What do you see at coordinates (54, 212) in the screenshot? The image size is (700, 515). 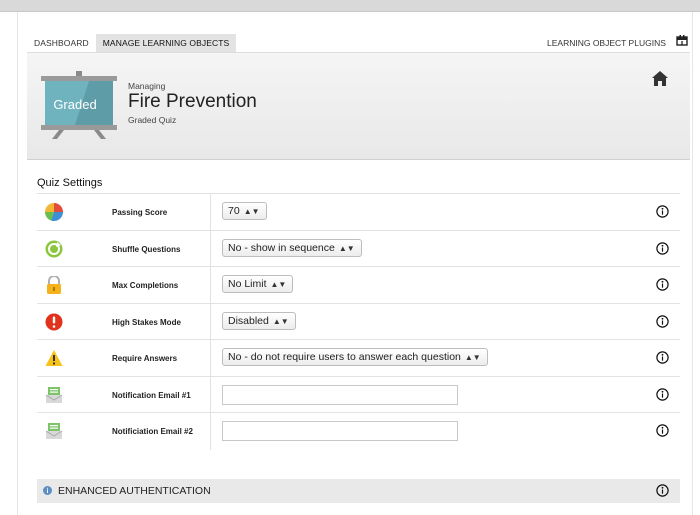 I see `pie-chart-icon` at bounding box center [54, 212].